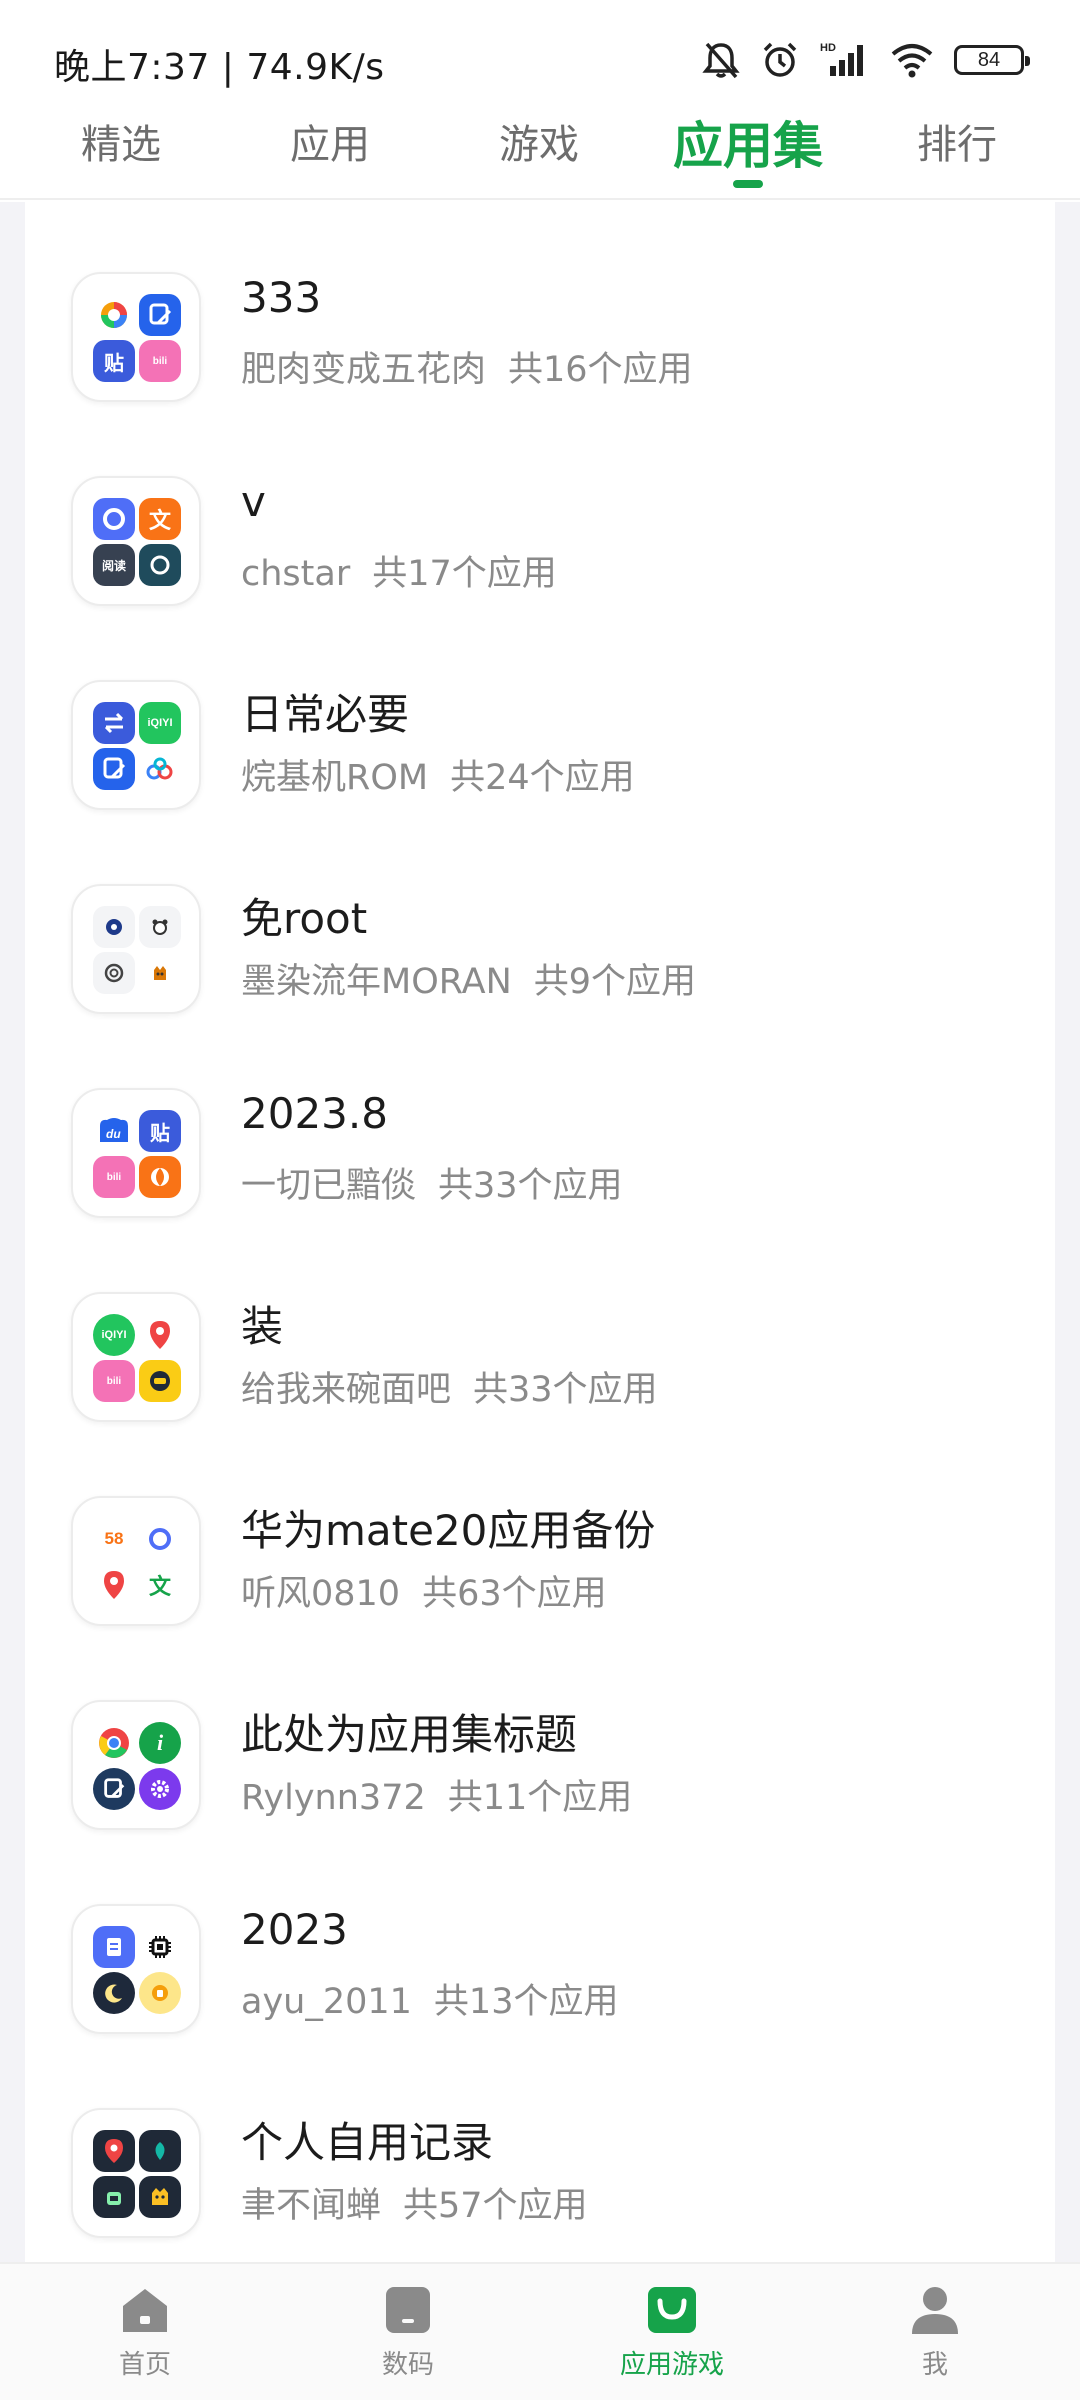 The width and height of the screenshot is (1080, 2400). What do you see at coordinates (114, 565) in the screenshot?
I see `reader-icon: 阅读` at bounding box center [114, 565].